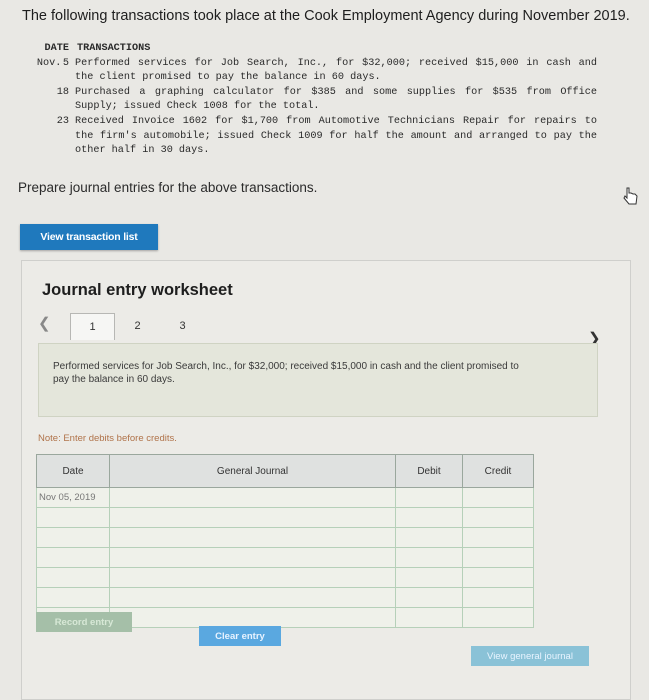 This screenshot has height=700, width=649. I want to click on entry-tabs: 1 2 3, so click(137, 326).